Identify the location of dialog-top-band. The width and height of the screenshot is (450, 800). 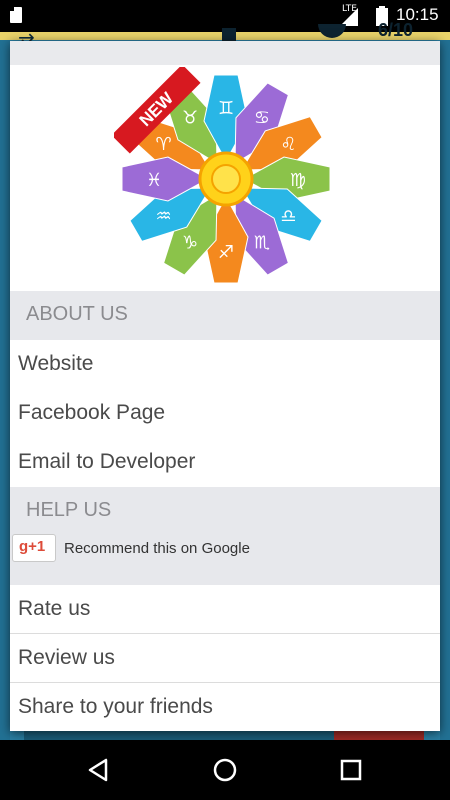
(225, 53).